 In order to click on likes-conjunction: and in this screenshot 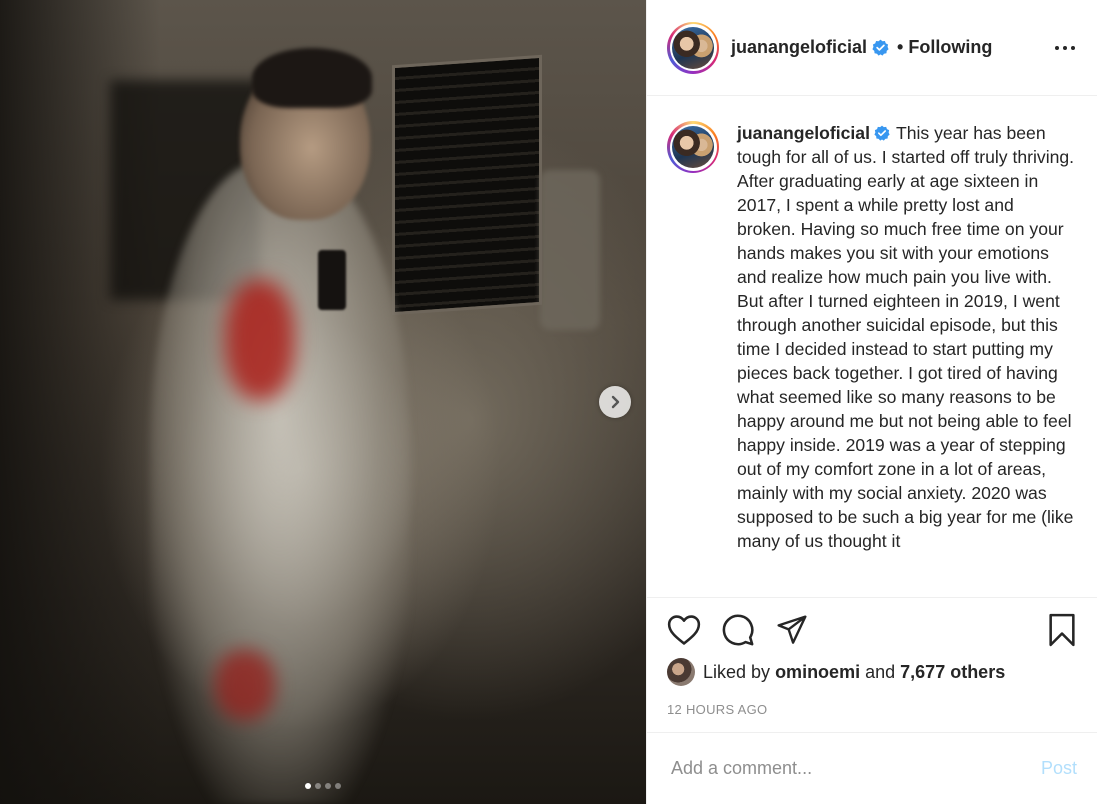, I will do `click(880, 671)`.